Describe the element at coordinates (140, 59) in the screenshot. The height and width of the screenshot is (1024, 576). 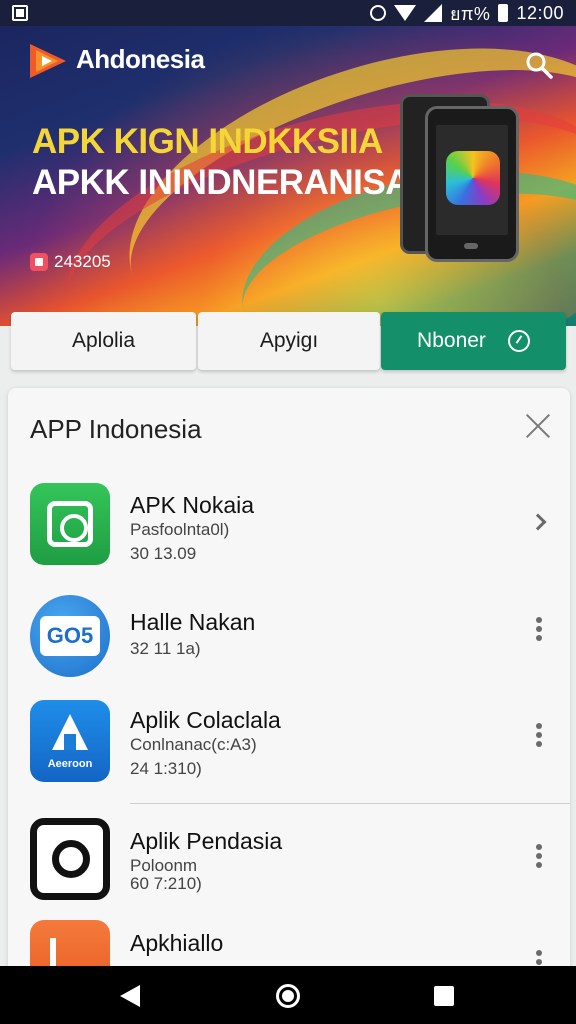
I see `app-title: Ahdonesia` at that location.